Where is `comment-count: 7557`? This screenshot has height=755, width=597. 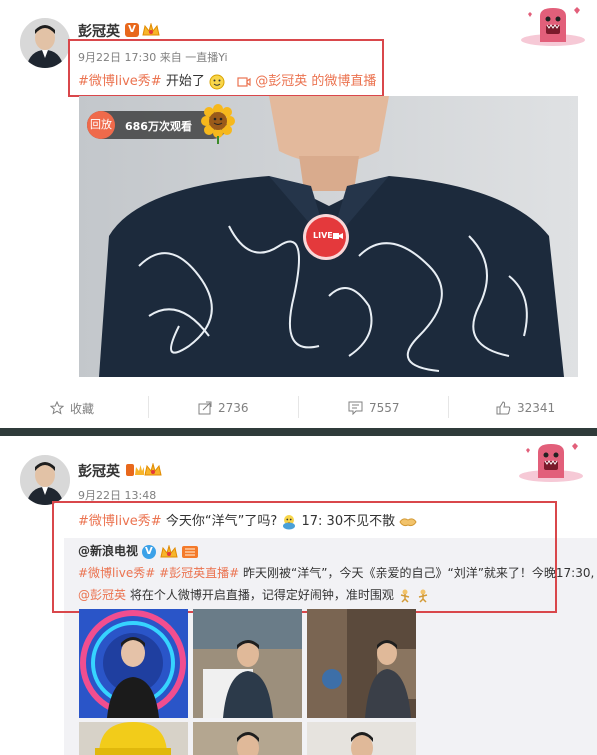 comment-count: 7557 is located at coordinates (384, 408).